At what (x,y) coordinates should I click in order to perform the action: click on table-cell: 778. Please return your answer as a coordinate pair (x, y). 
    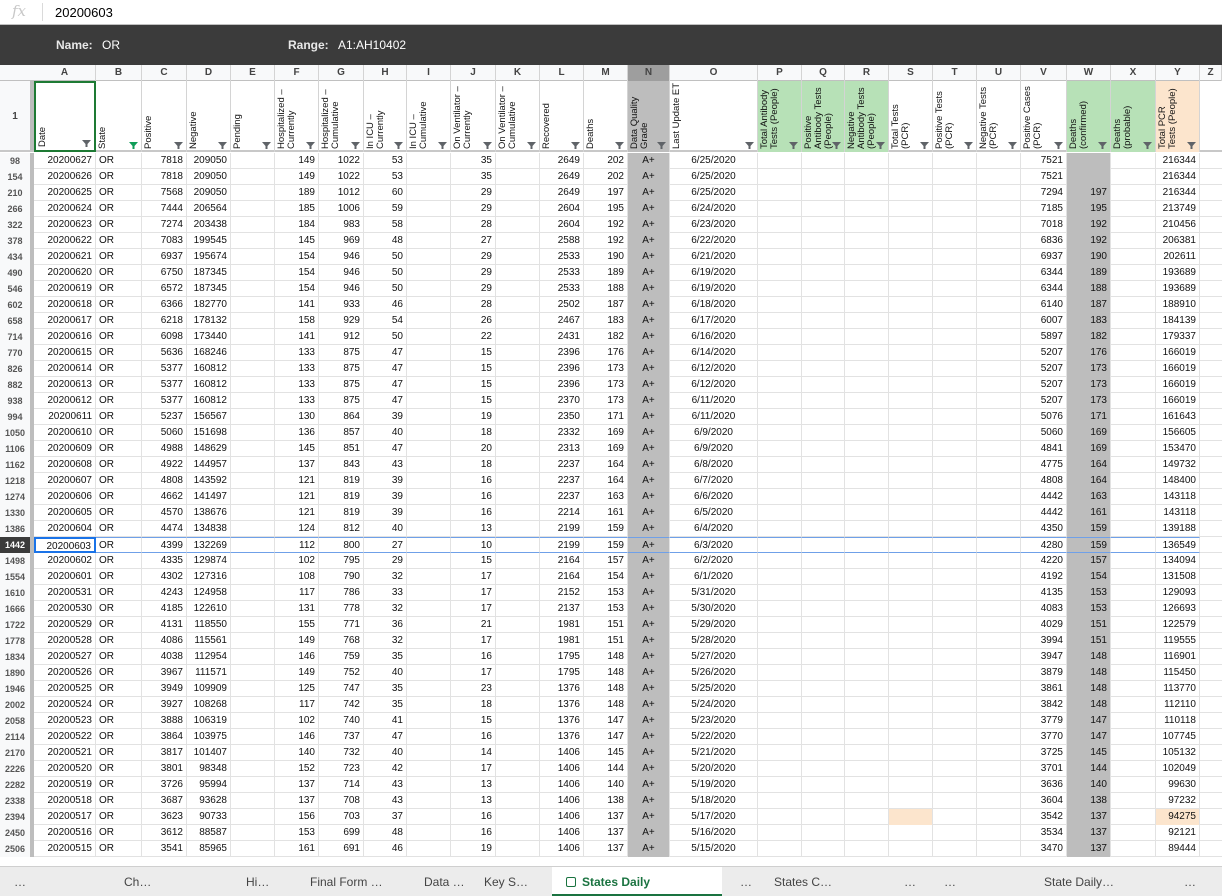
    Looking at the image, I should click on (341, 609).